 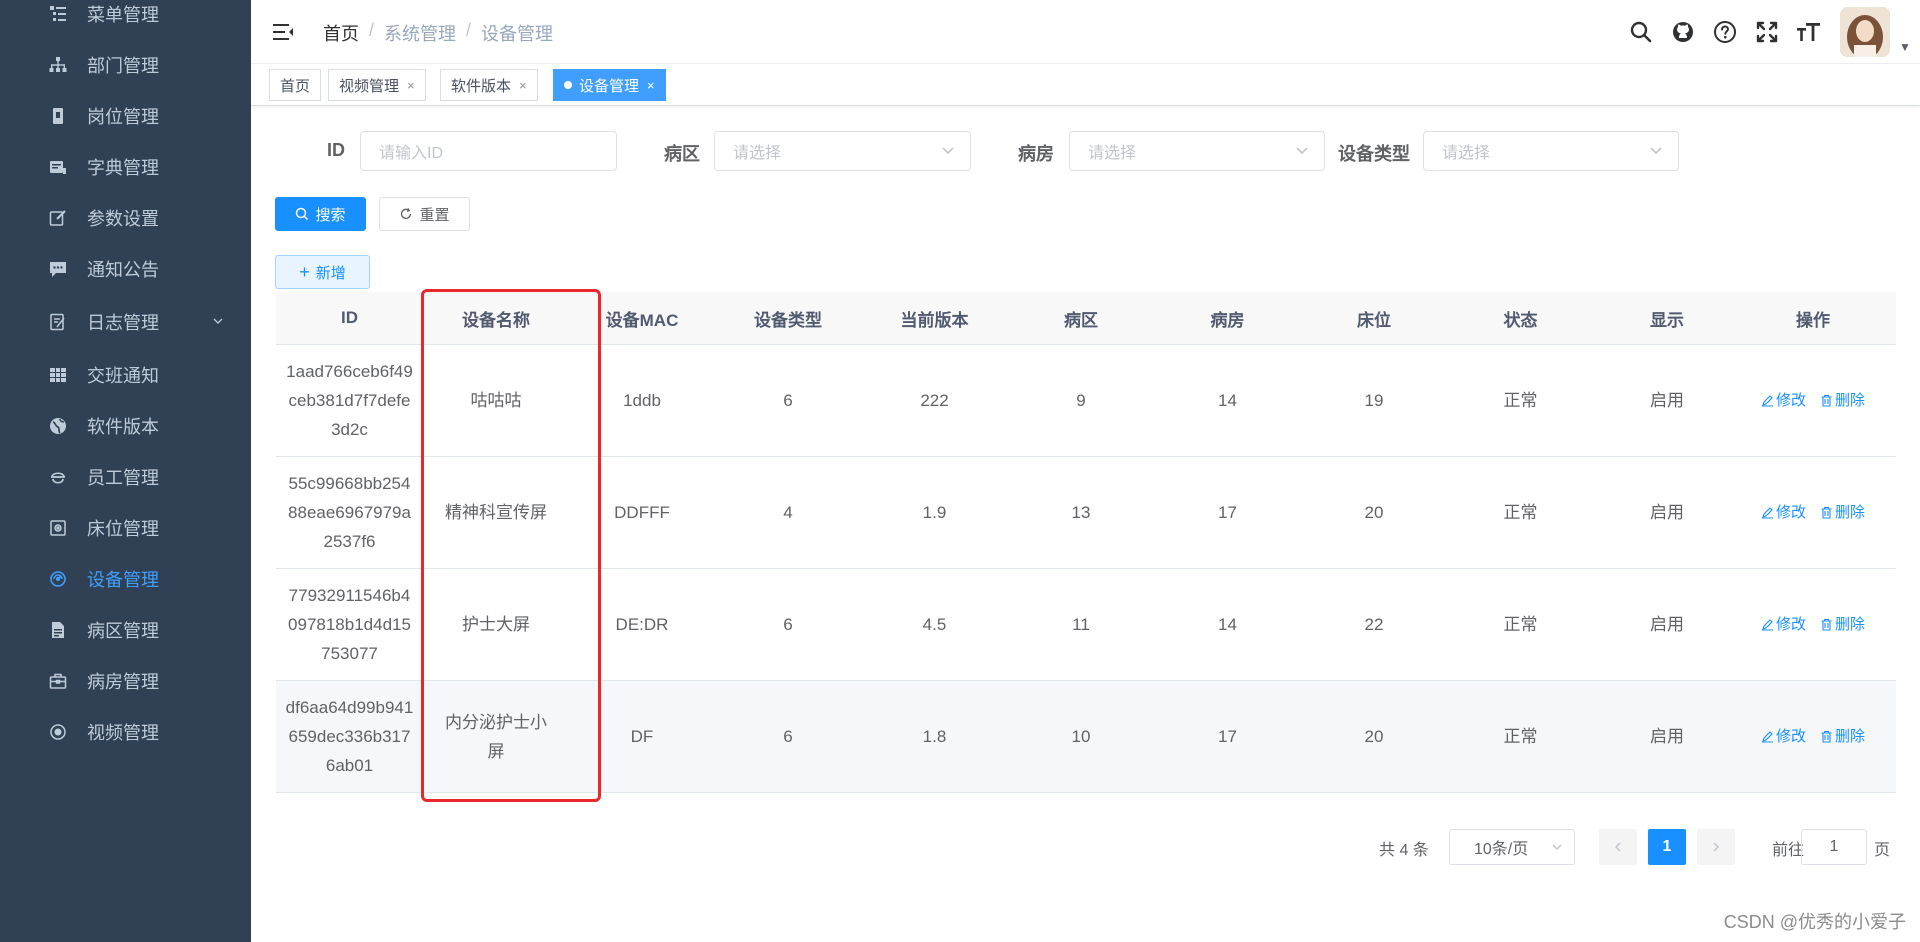 What do you see at coordinates (125, 19) in the screenshot?
I see `sidebar-item: 菜单管理` at bounding box center [125, 19].